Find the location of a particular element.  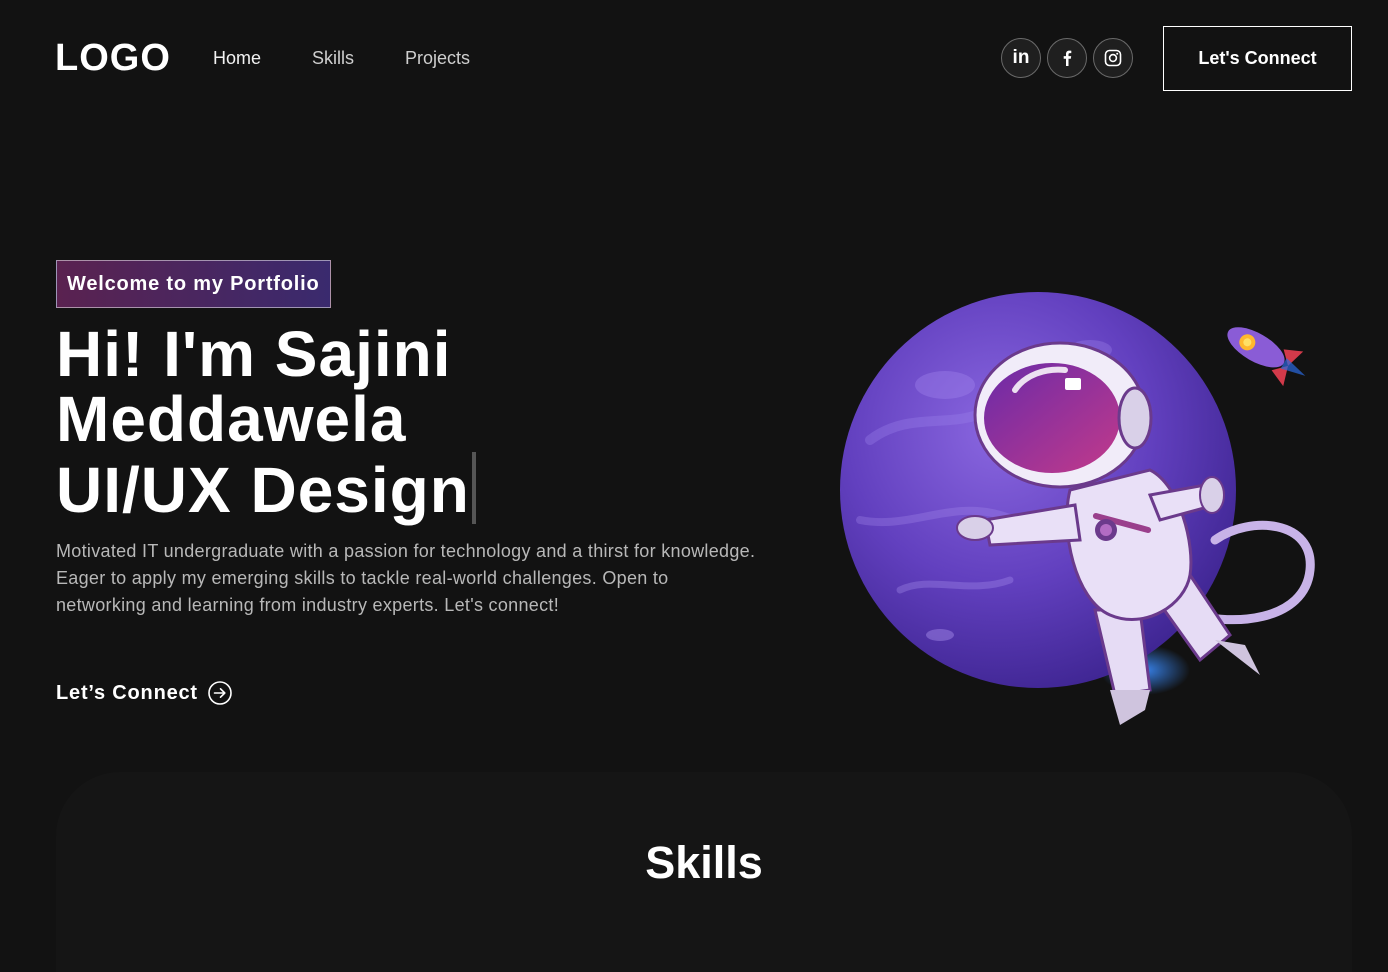

facebook-icon is located at coordinates (1067, 58).